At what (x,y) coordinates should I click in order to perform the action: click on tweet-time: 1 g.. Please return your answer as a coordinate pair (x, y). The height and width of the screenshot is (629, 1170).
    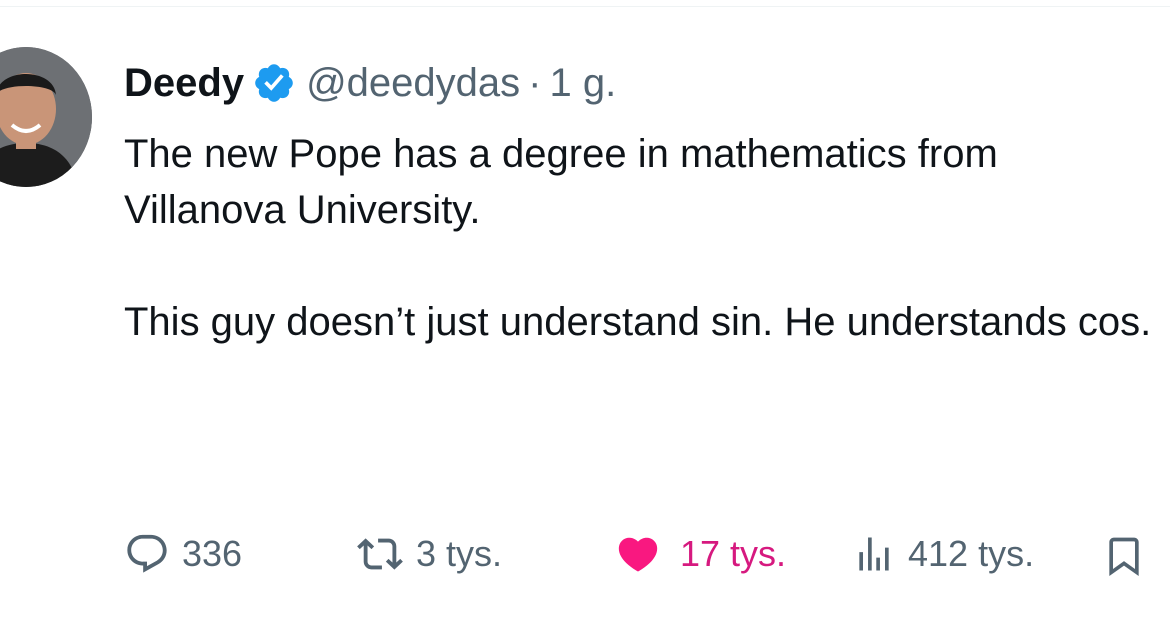
    Looking at the image, I should click on (582, 83).